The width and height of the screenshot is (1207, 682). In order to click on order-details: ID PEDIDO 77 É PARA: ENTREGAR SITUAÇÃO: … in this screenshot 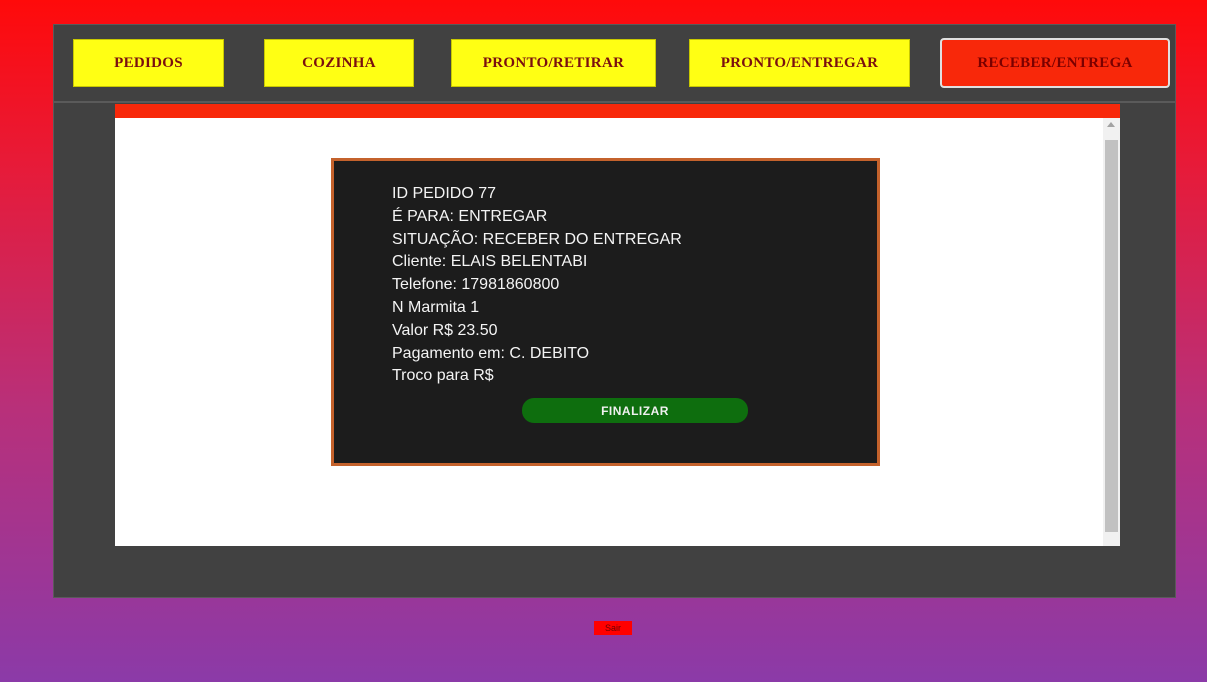, I will do `click(537, 285)`.